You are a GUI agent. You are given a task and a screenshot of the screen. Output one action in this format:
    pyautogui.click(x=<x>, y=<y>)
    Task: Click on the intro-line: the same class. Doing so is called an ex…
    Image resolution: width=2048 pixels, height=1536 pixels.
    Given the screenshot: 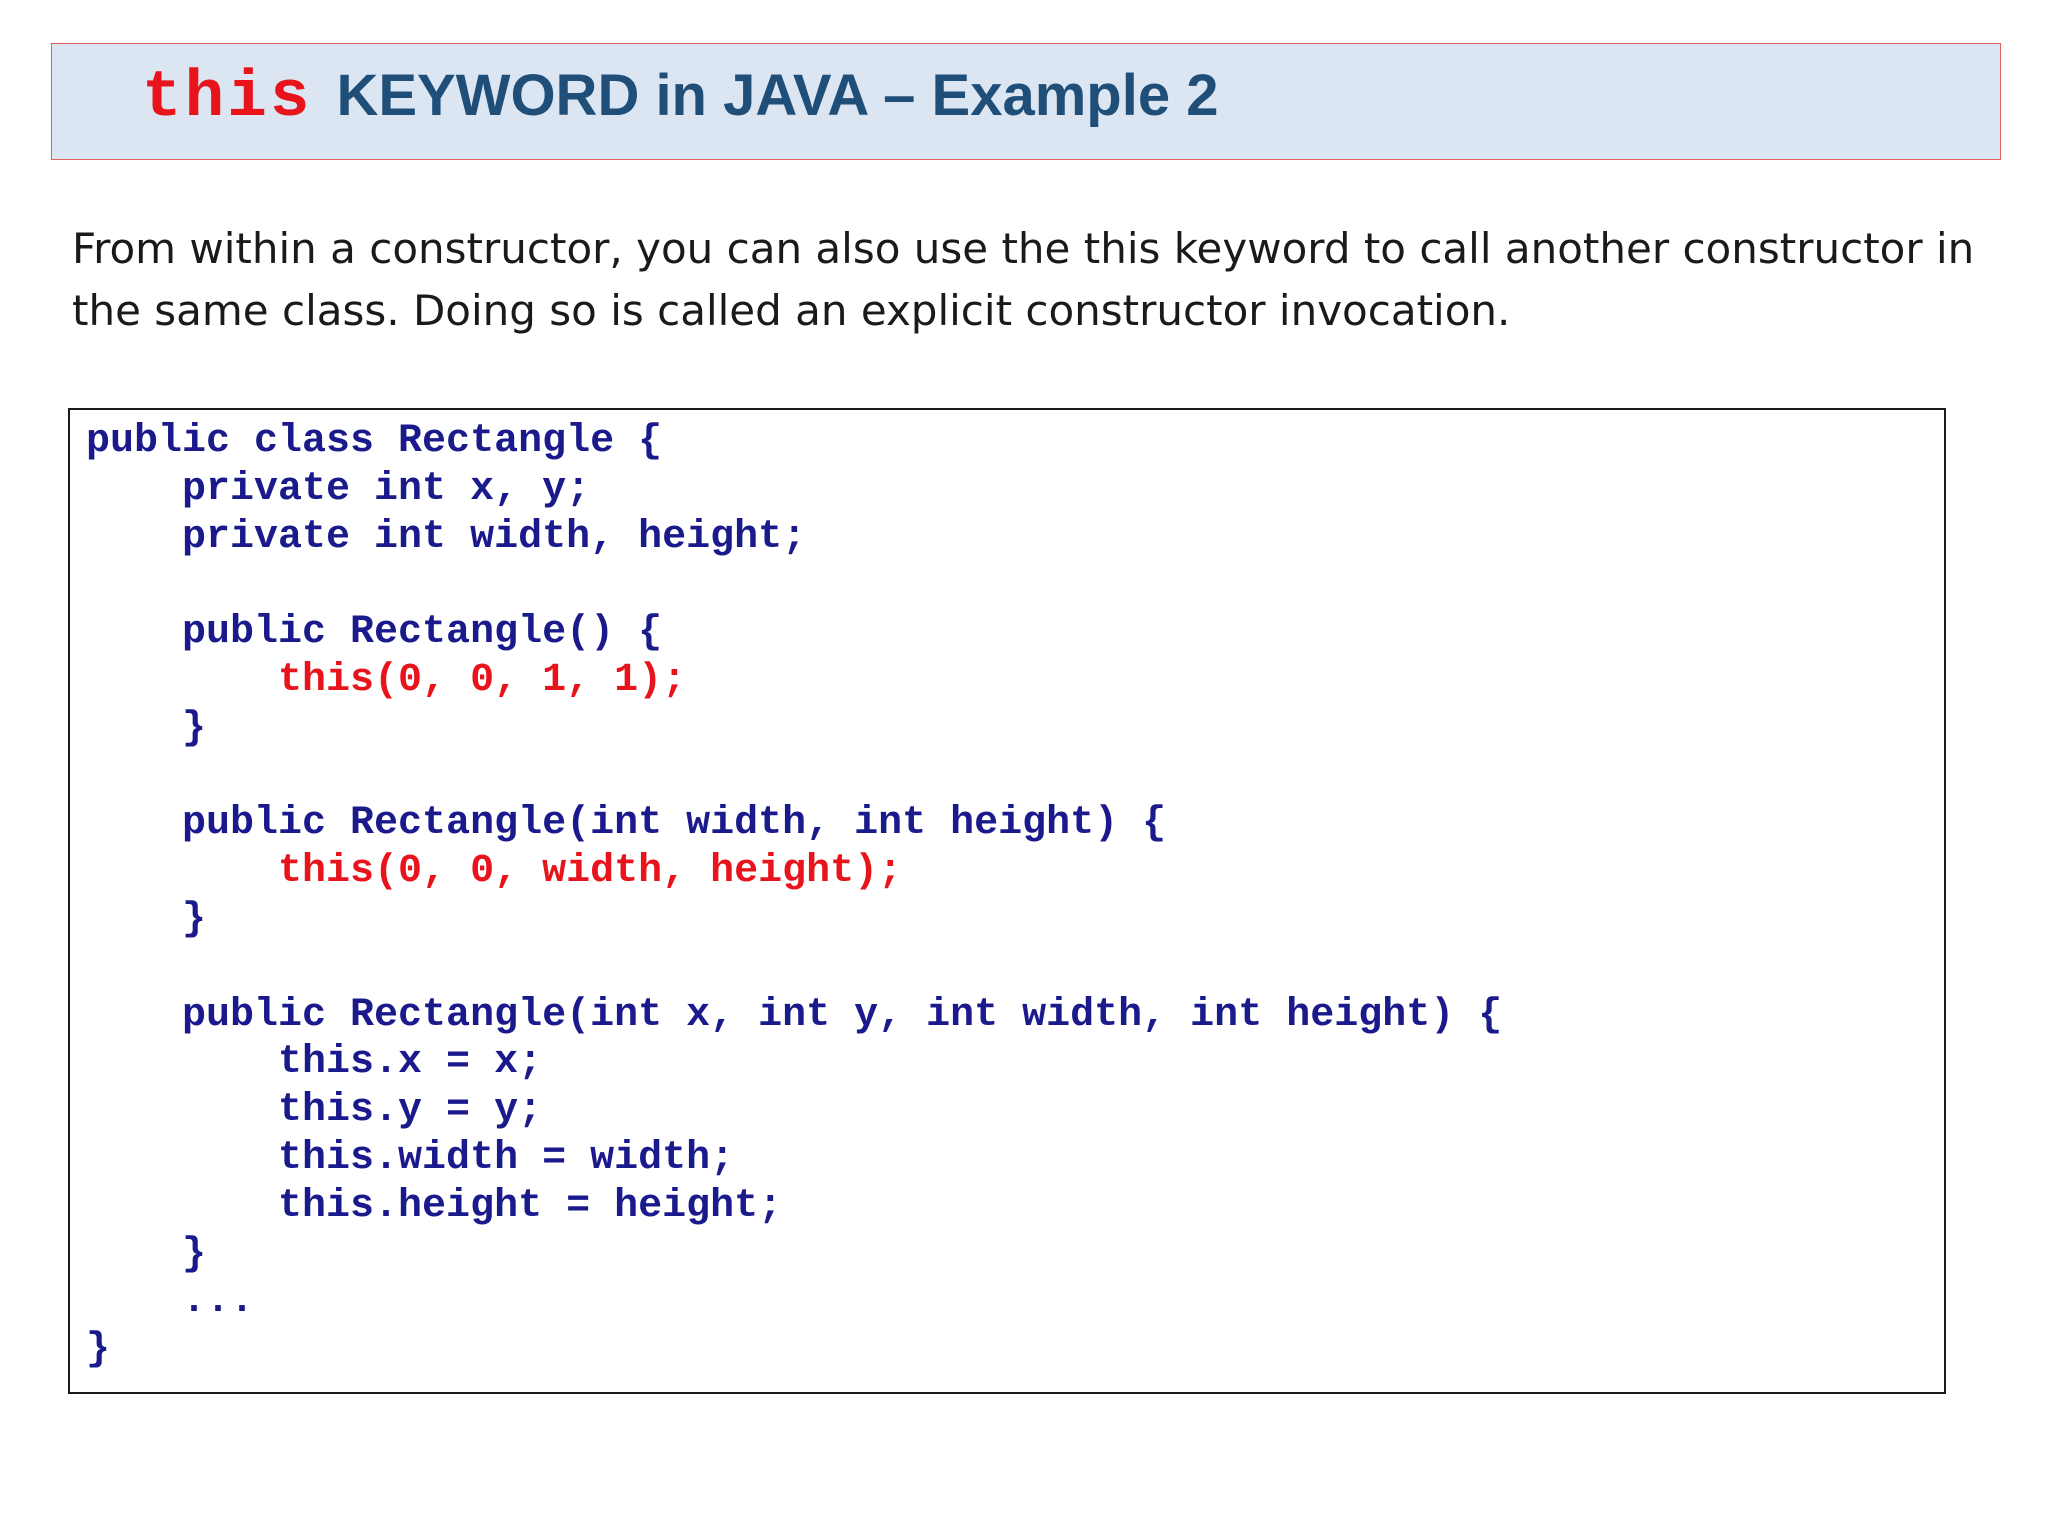 What is the action you would take?
    pyautogui.click(x=791, y=310)
    